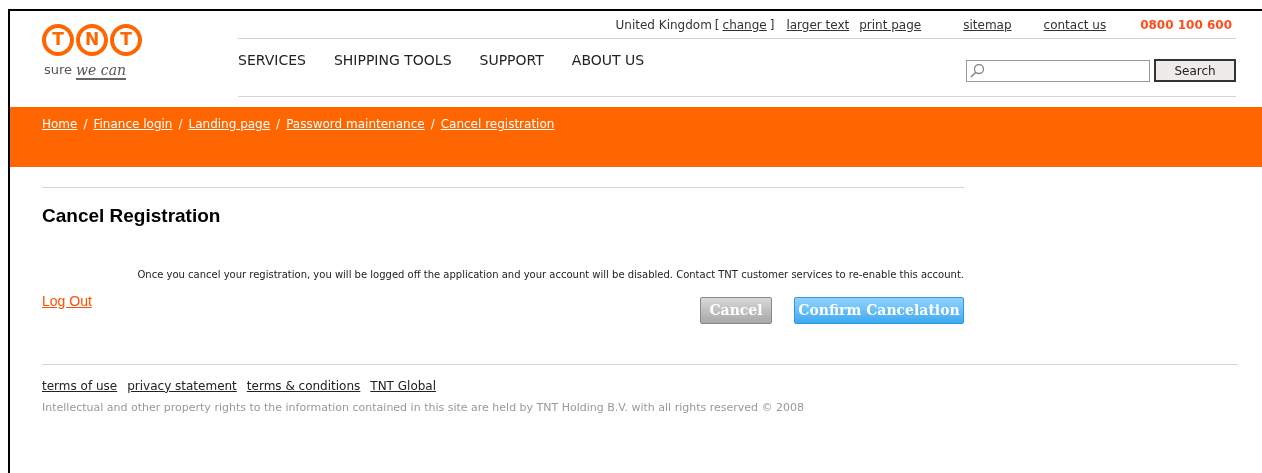 Image resolution: width=1262 pixels, height=473 pixels. Describe the element at coordinates (1186, 25) in the screenshot. I see `phone-number: 0800 100 600` at that location.